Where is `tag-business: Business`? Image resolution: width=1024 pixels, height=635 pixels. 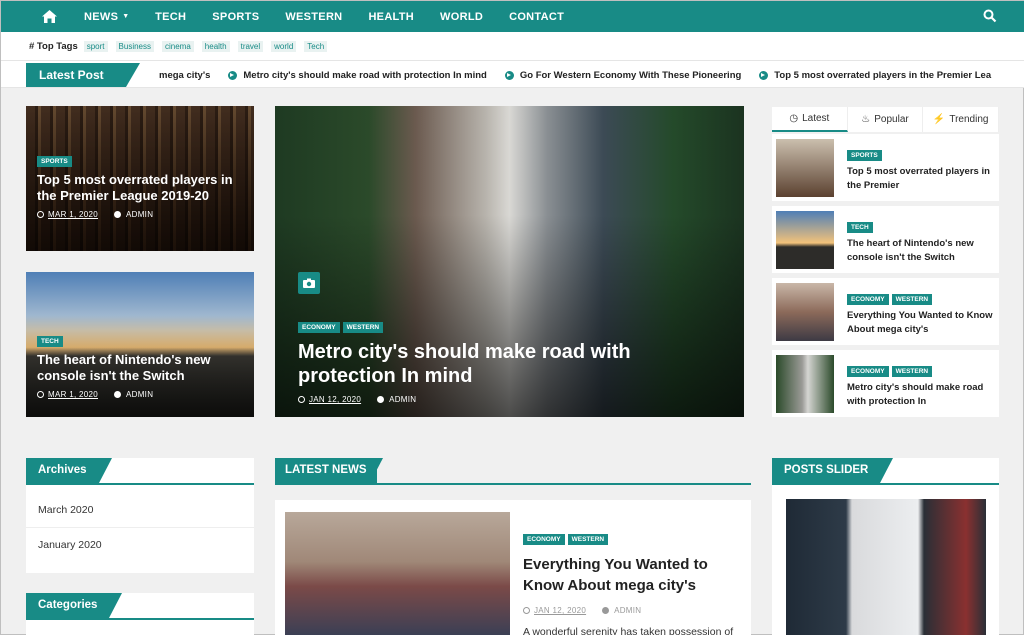
tag-business: Business is located at coordinates (134, 46).